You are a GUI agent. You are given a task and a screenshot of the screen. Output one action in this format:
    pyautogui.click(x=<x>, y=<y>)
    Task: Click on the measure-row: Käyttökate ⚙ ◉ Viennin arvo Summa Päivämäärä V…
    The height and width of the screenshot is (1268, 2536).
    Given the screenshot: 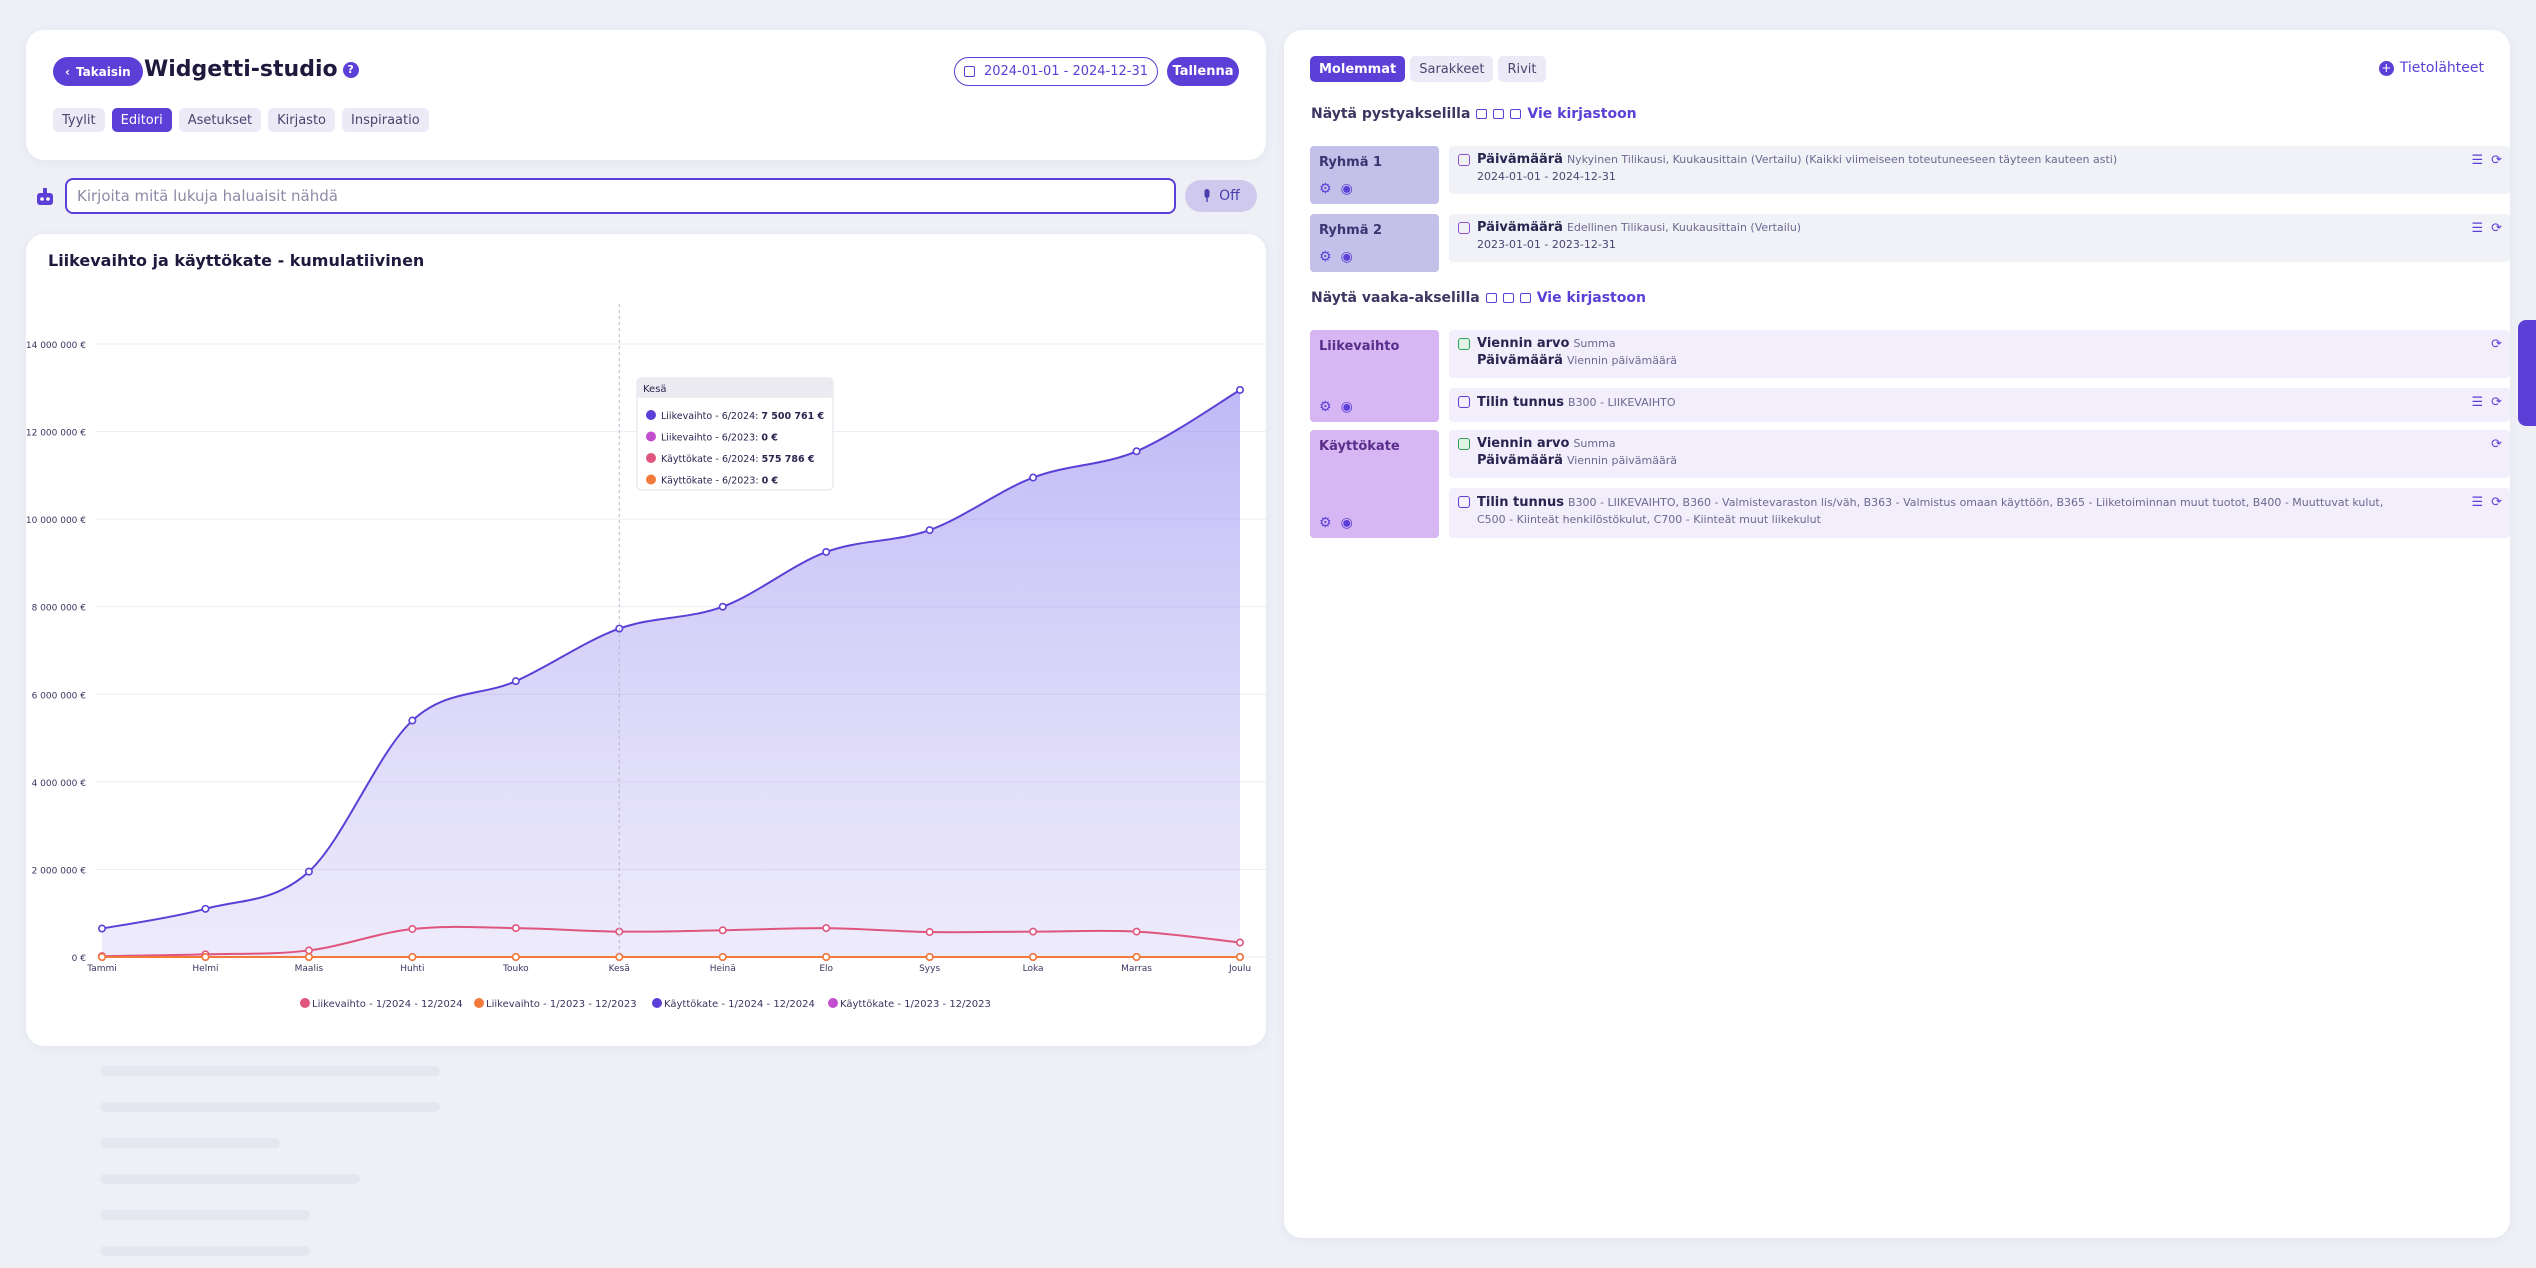 What is the action you would take?
    pyautogui.click(x=1910, y=484)
    